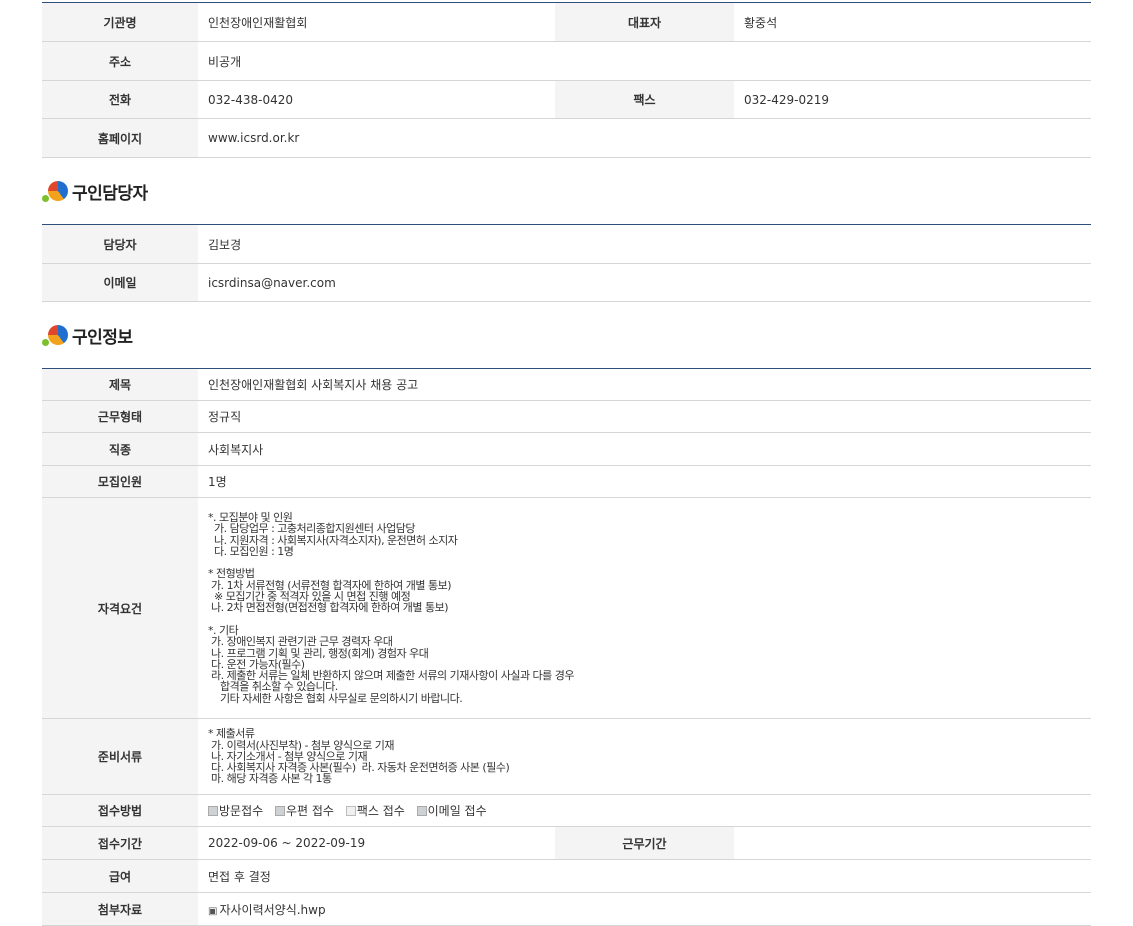  I want to click on contact-person-label: 담당자, so click(120, 244).